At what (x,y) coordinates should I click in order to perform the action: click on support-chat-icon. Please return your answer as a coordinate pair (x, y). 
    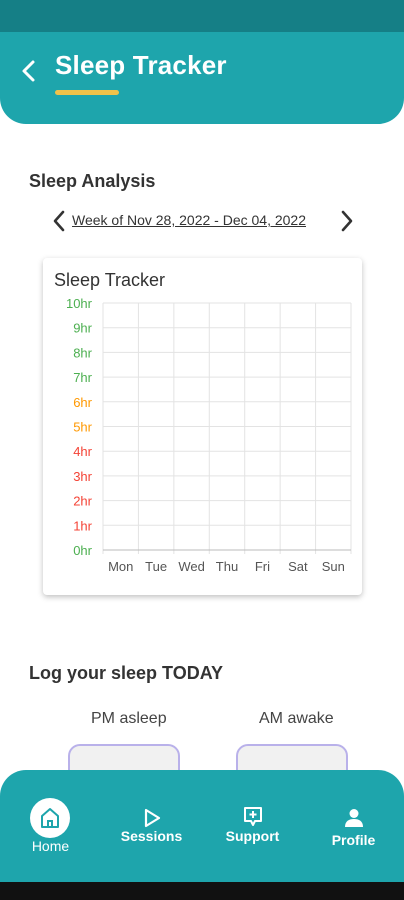
    Looking at the image, I should click on (253, 816).